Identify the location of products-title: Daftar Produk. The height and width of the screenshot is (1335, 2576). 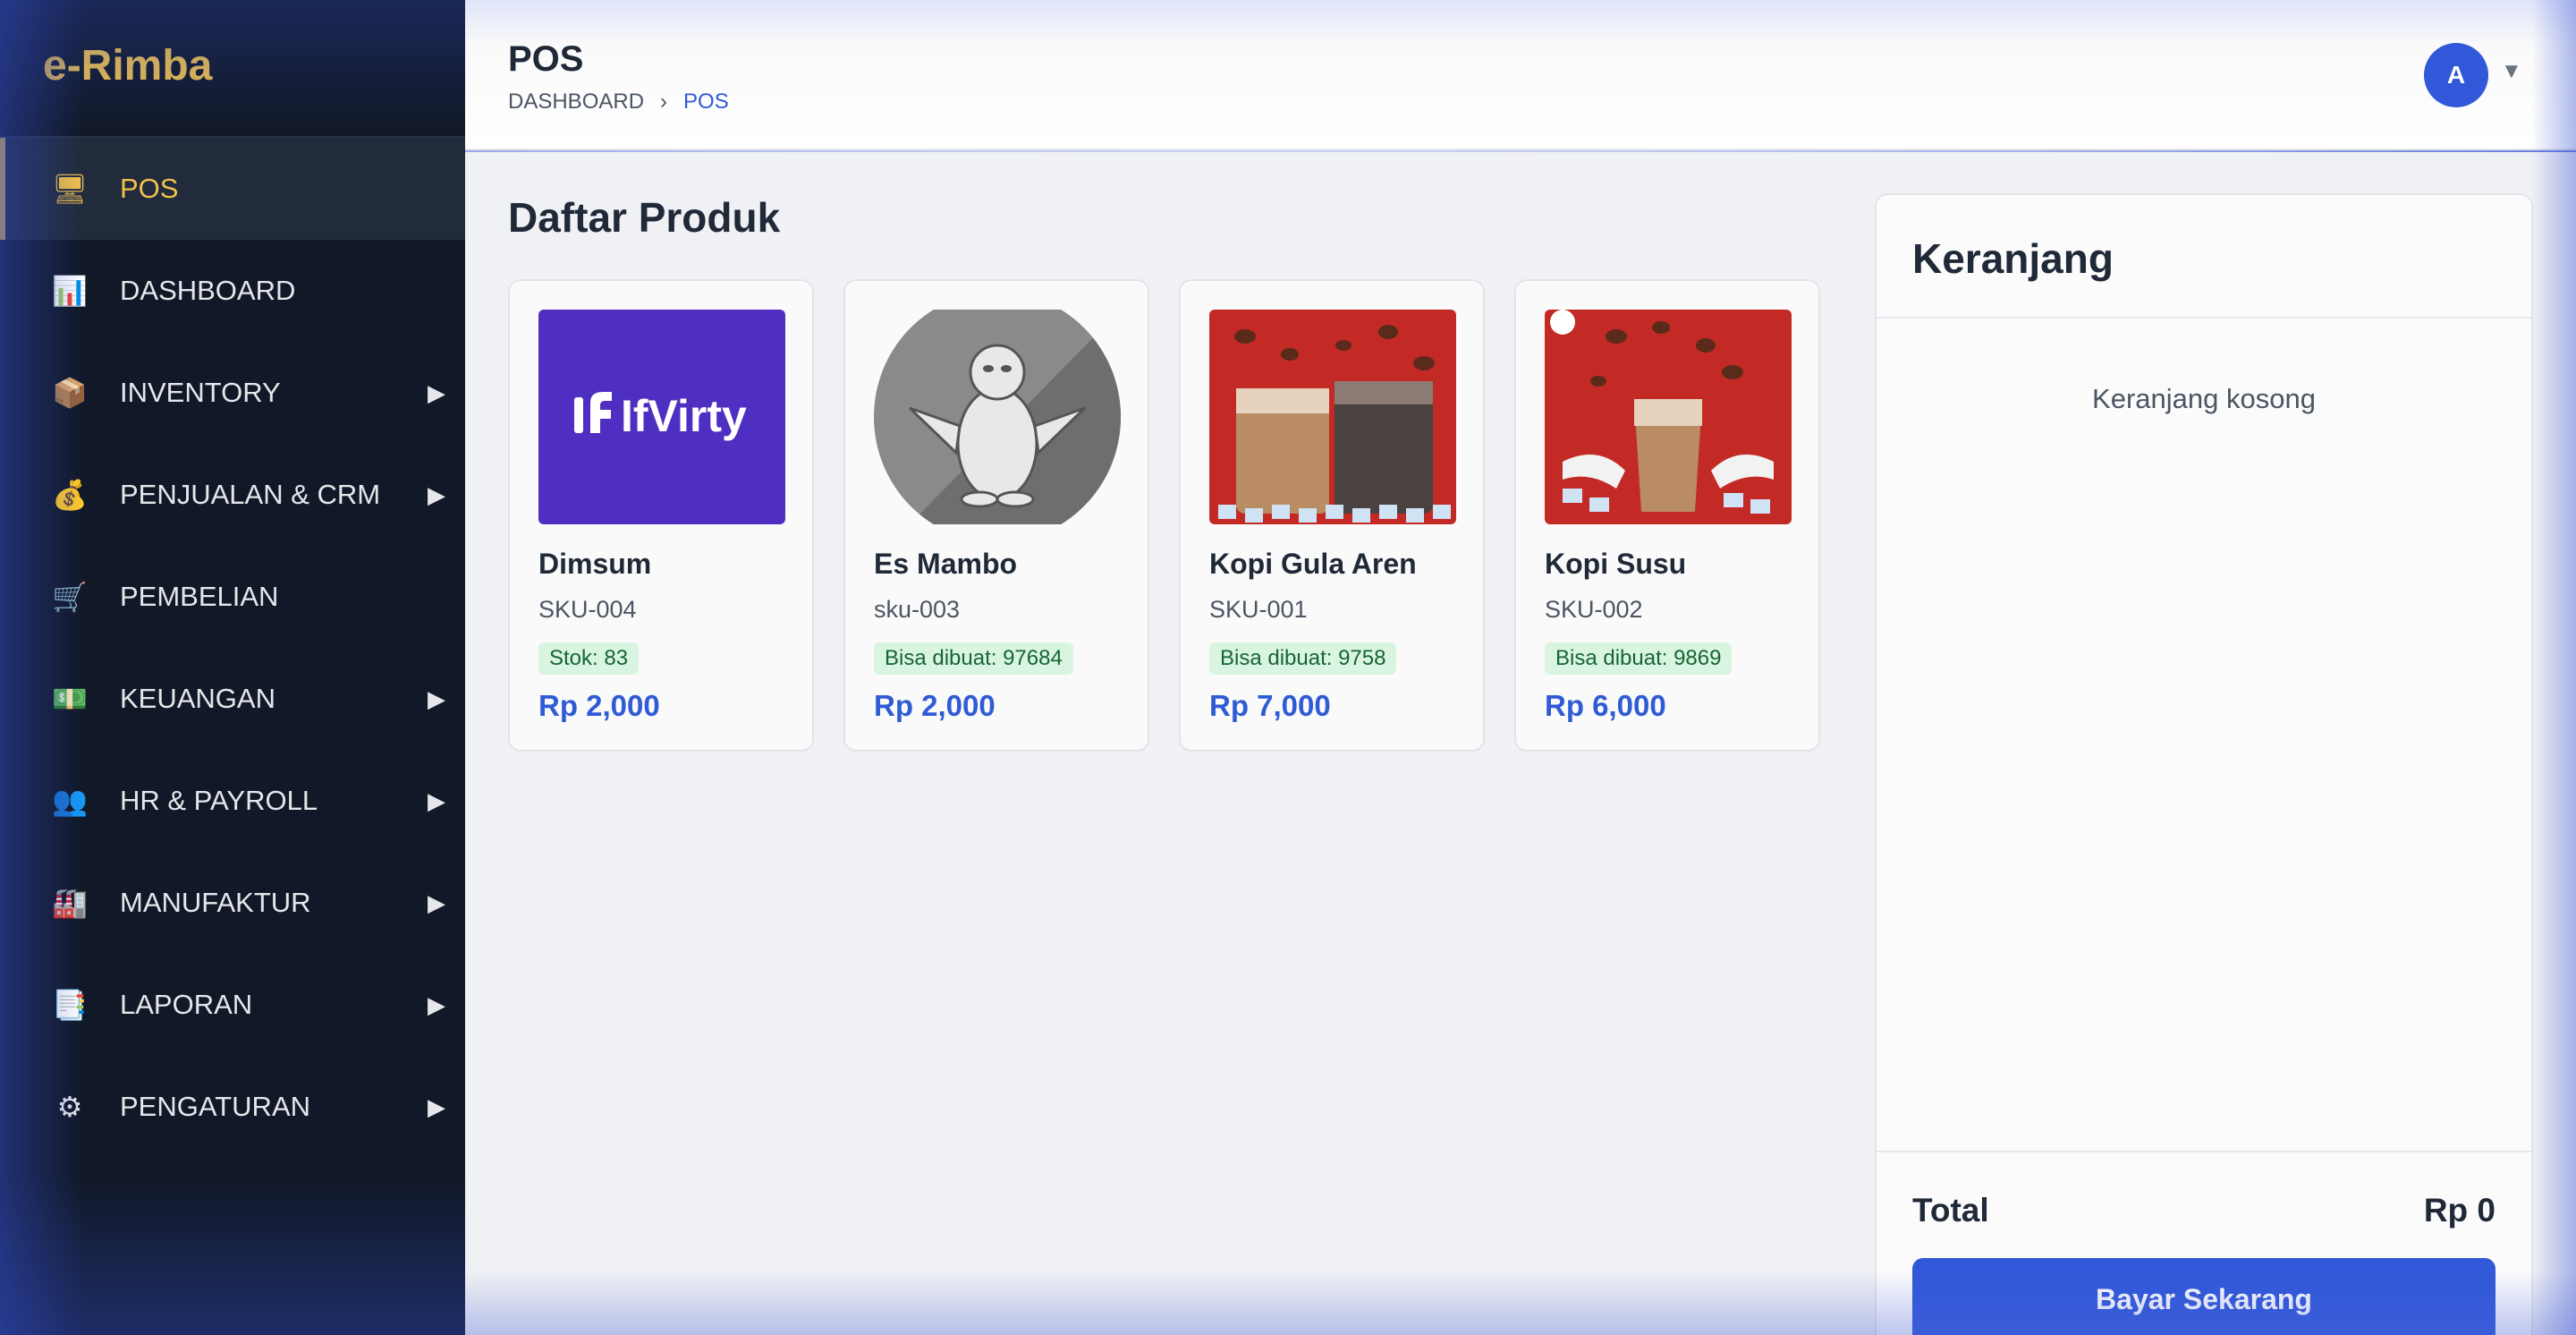
(644, 217).